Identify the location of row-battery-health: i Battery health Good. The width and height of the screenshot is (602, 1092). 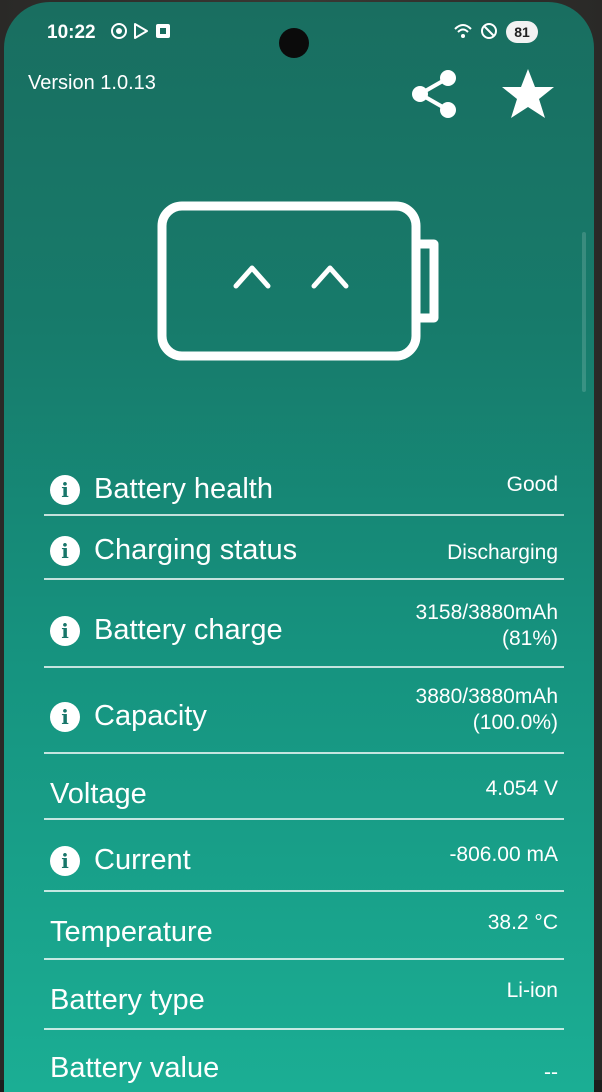
(304, 490).